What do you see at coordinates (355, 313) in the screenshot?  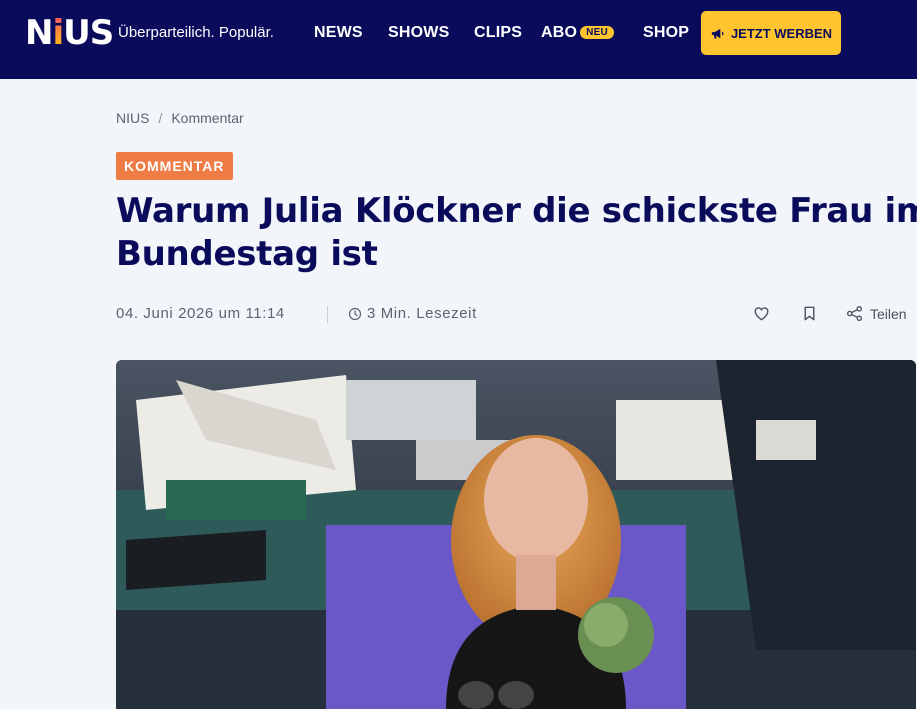 I see `clock-icon` at bounding box center [355, 313].